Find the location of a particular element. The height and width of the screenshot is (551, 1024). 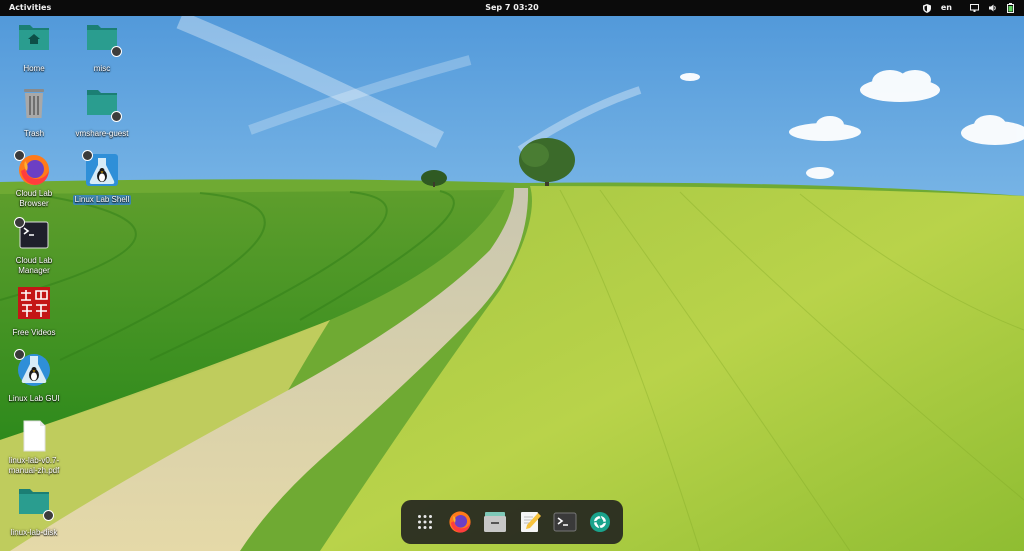

desktop-icon-vmshare-guest: vmshare-guest is located at coordinates (102, 113).